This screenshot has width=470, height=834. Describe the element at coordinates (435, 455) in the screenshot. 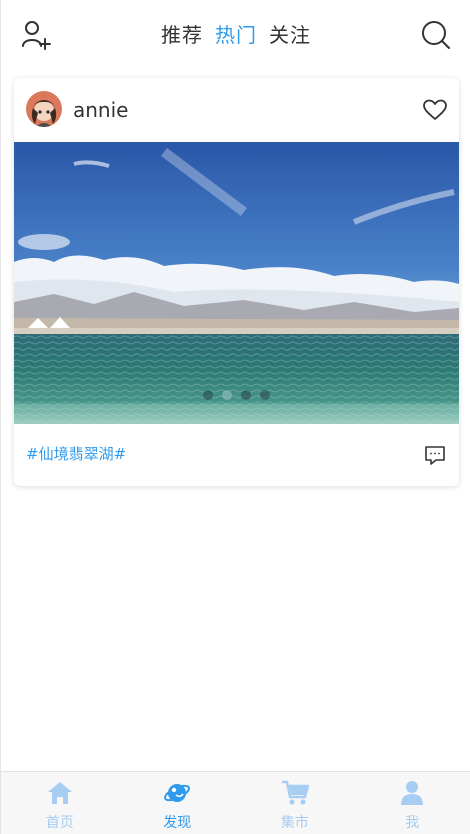

I see `comment-icon` at that location.